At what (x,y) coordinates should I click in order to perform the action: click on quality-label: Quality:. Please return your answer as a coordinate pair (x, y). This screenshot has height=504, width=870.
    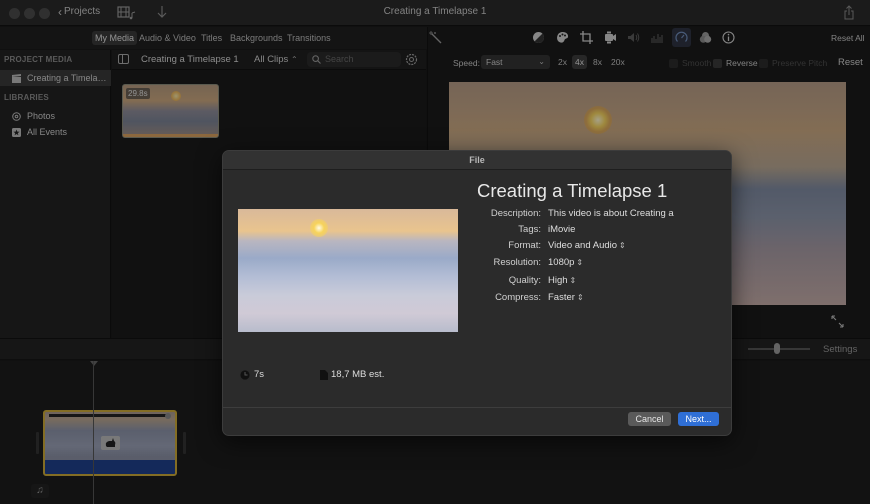
    Looking at the image, I should click on (524, 280).